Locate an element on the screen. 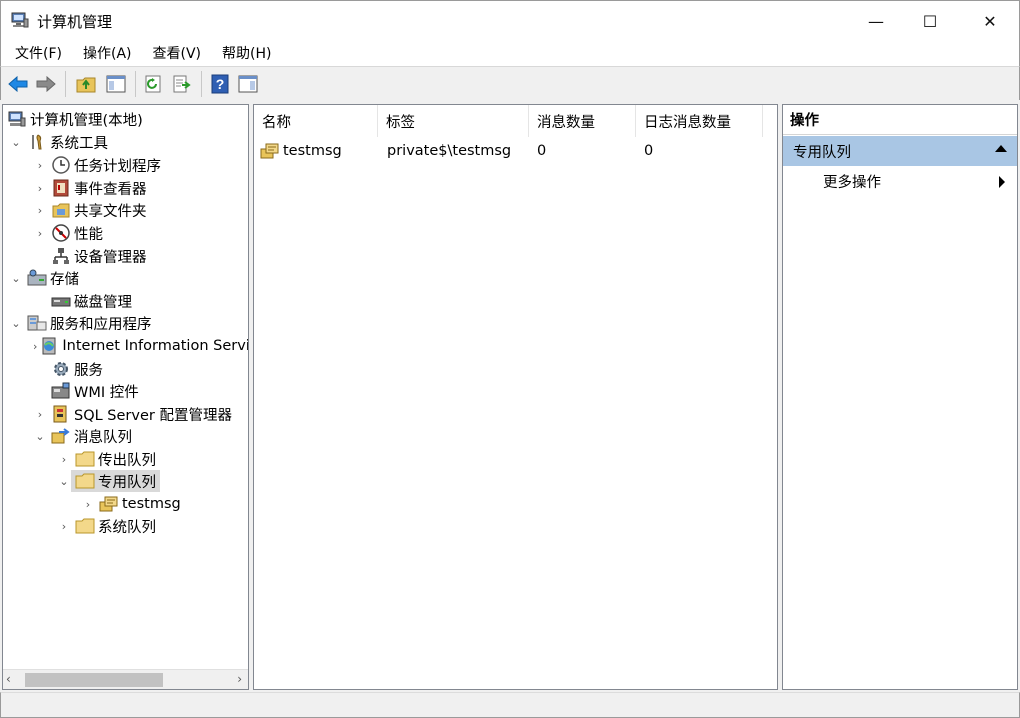 Image resolution: width=1020 pixels, height=718 pixels. tree-item-wmi: WMI 控件 is located at coordinates (86, 391).